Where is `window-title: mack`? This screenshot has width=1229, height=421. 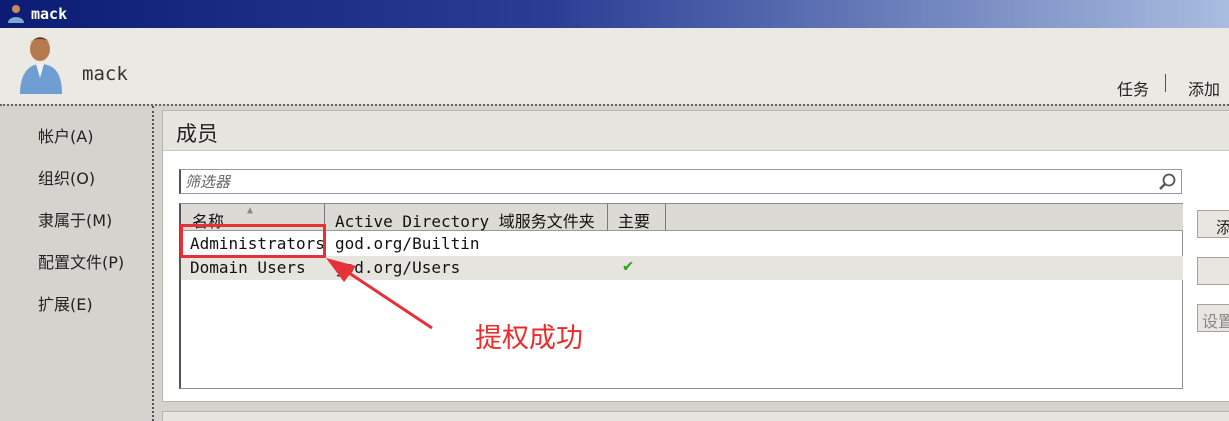
window-title: mack is located at coordinates (49, 14).